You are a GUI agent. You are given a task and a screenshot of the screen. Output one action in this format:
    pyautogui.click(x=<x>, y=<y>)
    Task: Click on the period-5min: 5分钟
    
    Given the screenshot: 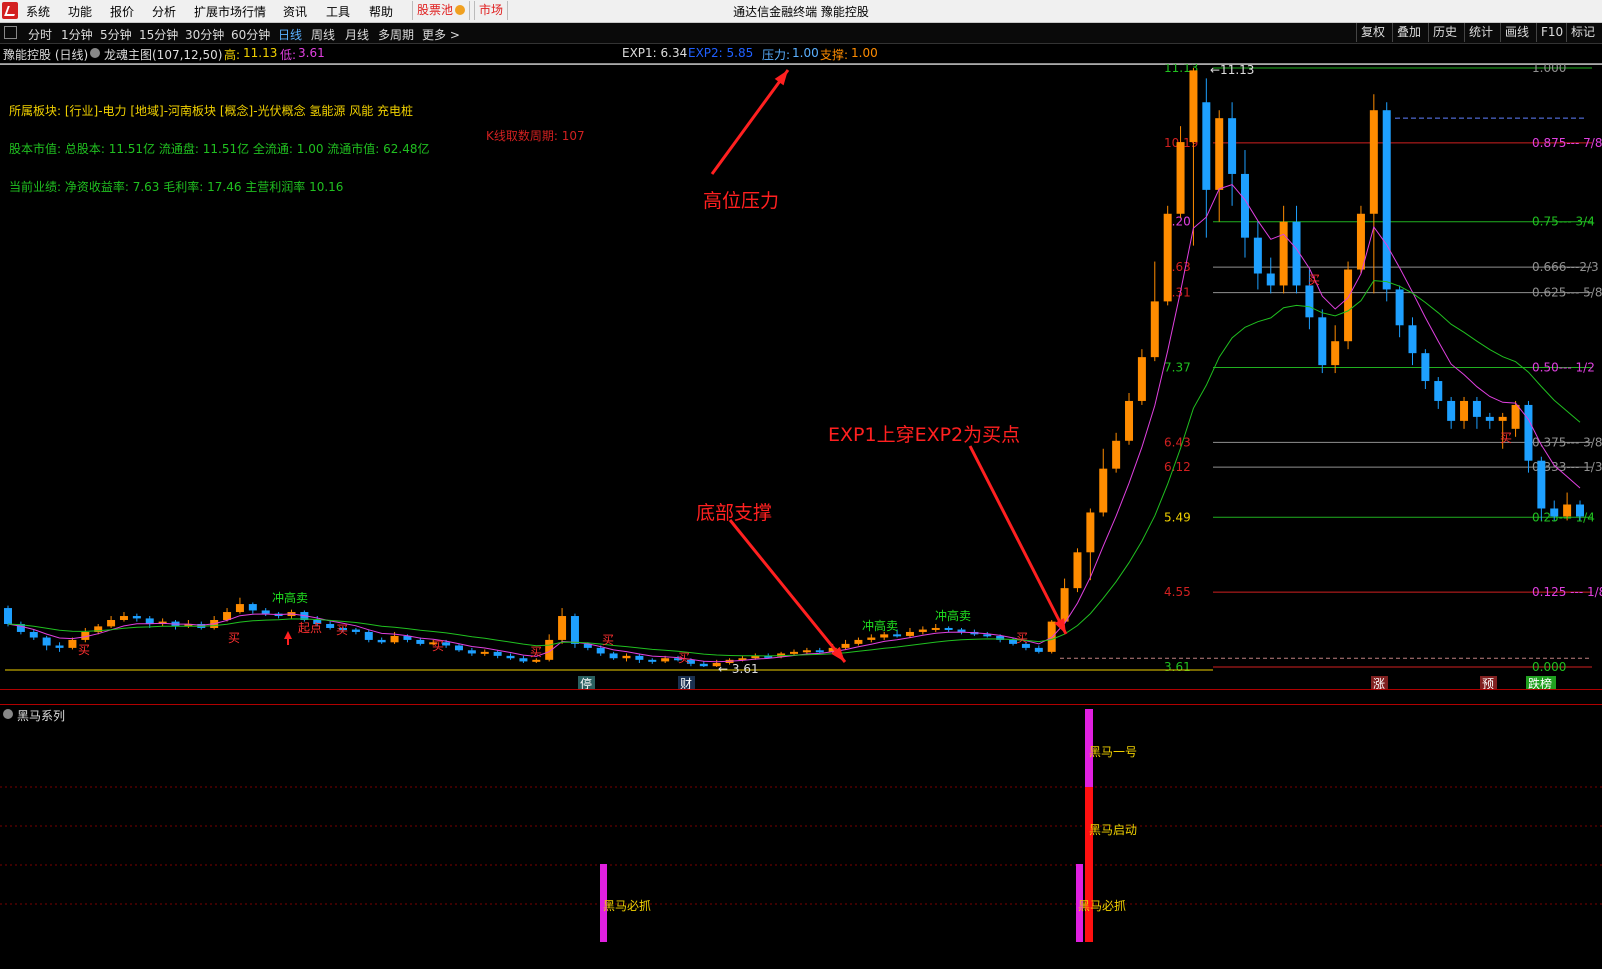 What is the action you would take?
    pyautogui.click(x=116, y=34)
    